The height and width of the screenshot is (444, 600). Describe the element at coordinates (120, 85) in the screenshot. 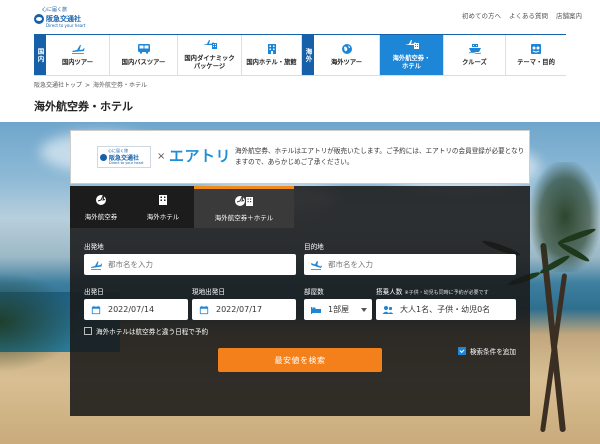

I see `breadcrumb-current: 海外航空券・ホテル` at that location.